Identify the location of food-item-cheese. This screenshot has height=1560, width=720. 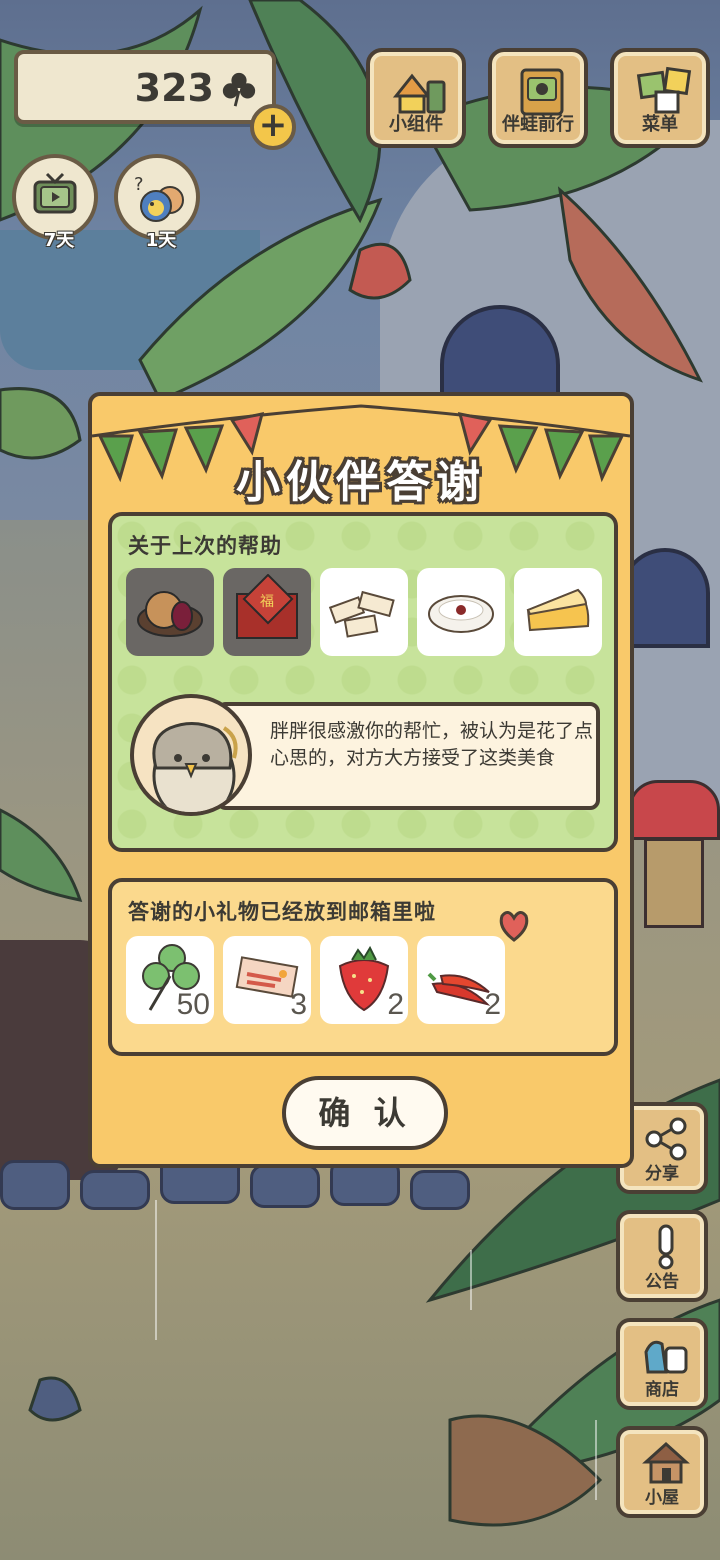
(558, 612).